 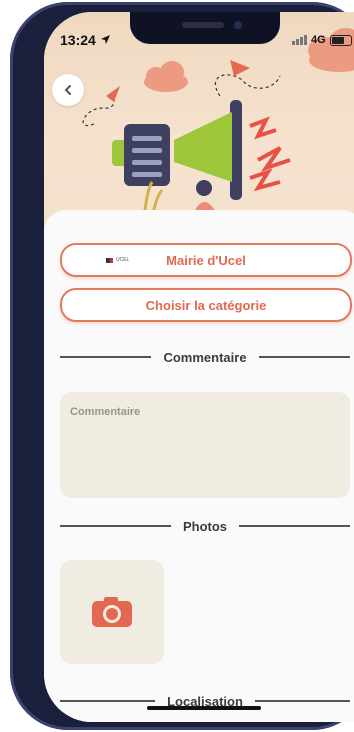 I want to click on photos-section-title: Photos, so click(x=205, y=526).